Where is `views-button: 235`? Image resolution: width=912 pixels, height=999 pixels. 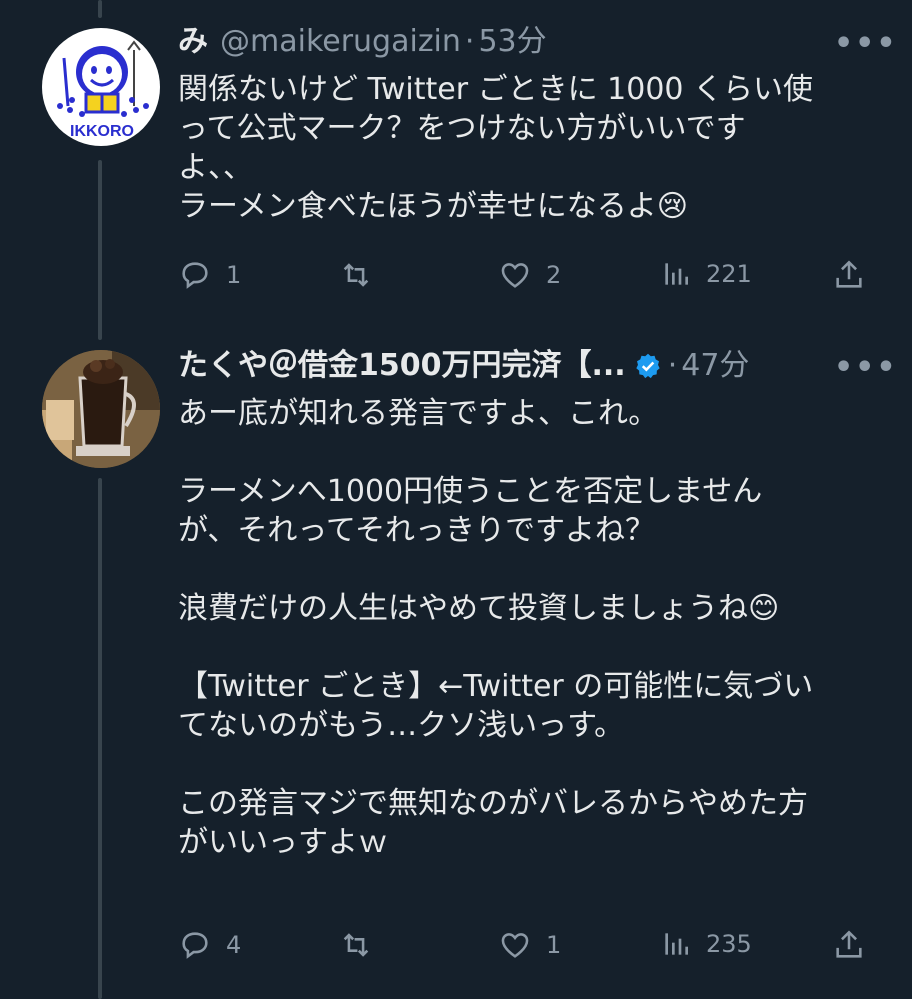 views-button: 235 is located at coordinates (706, 944).